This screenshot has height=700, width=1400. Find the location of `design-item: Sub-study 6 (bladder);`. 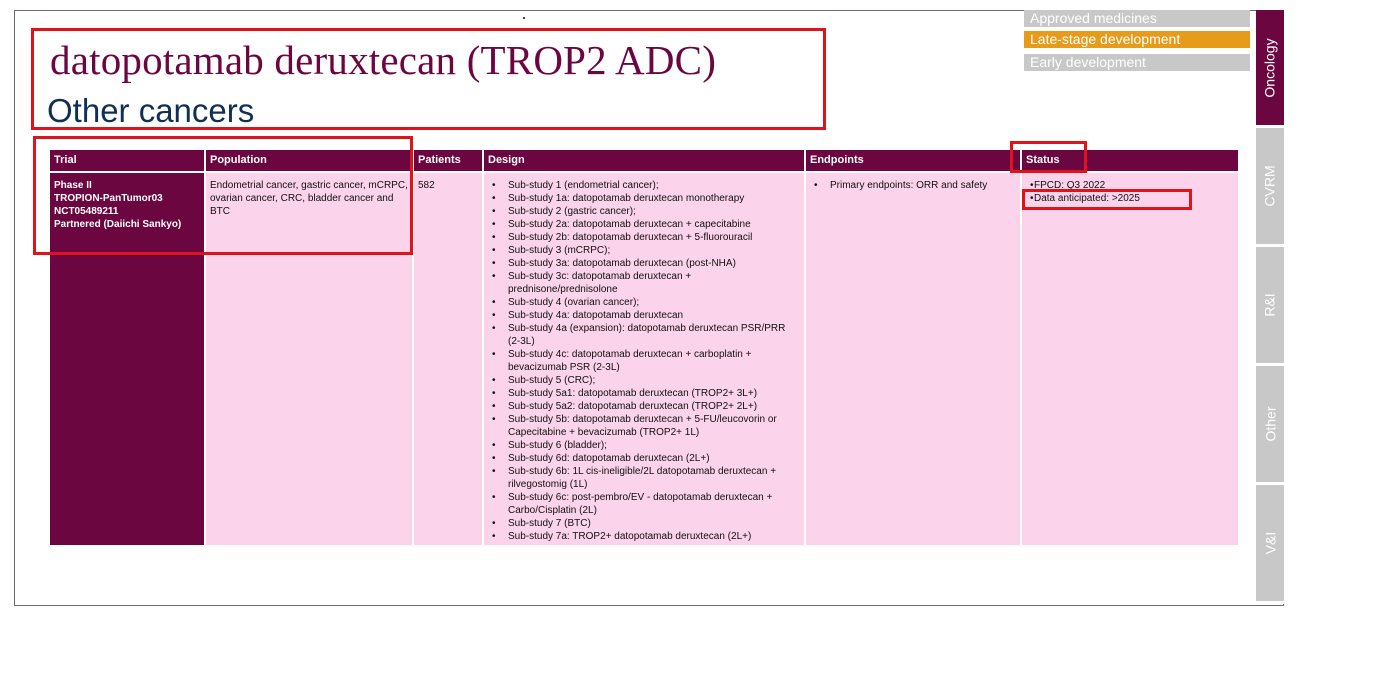

design-item: Sub-study 6 (bladder); is located at coordinates (644, 445).